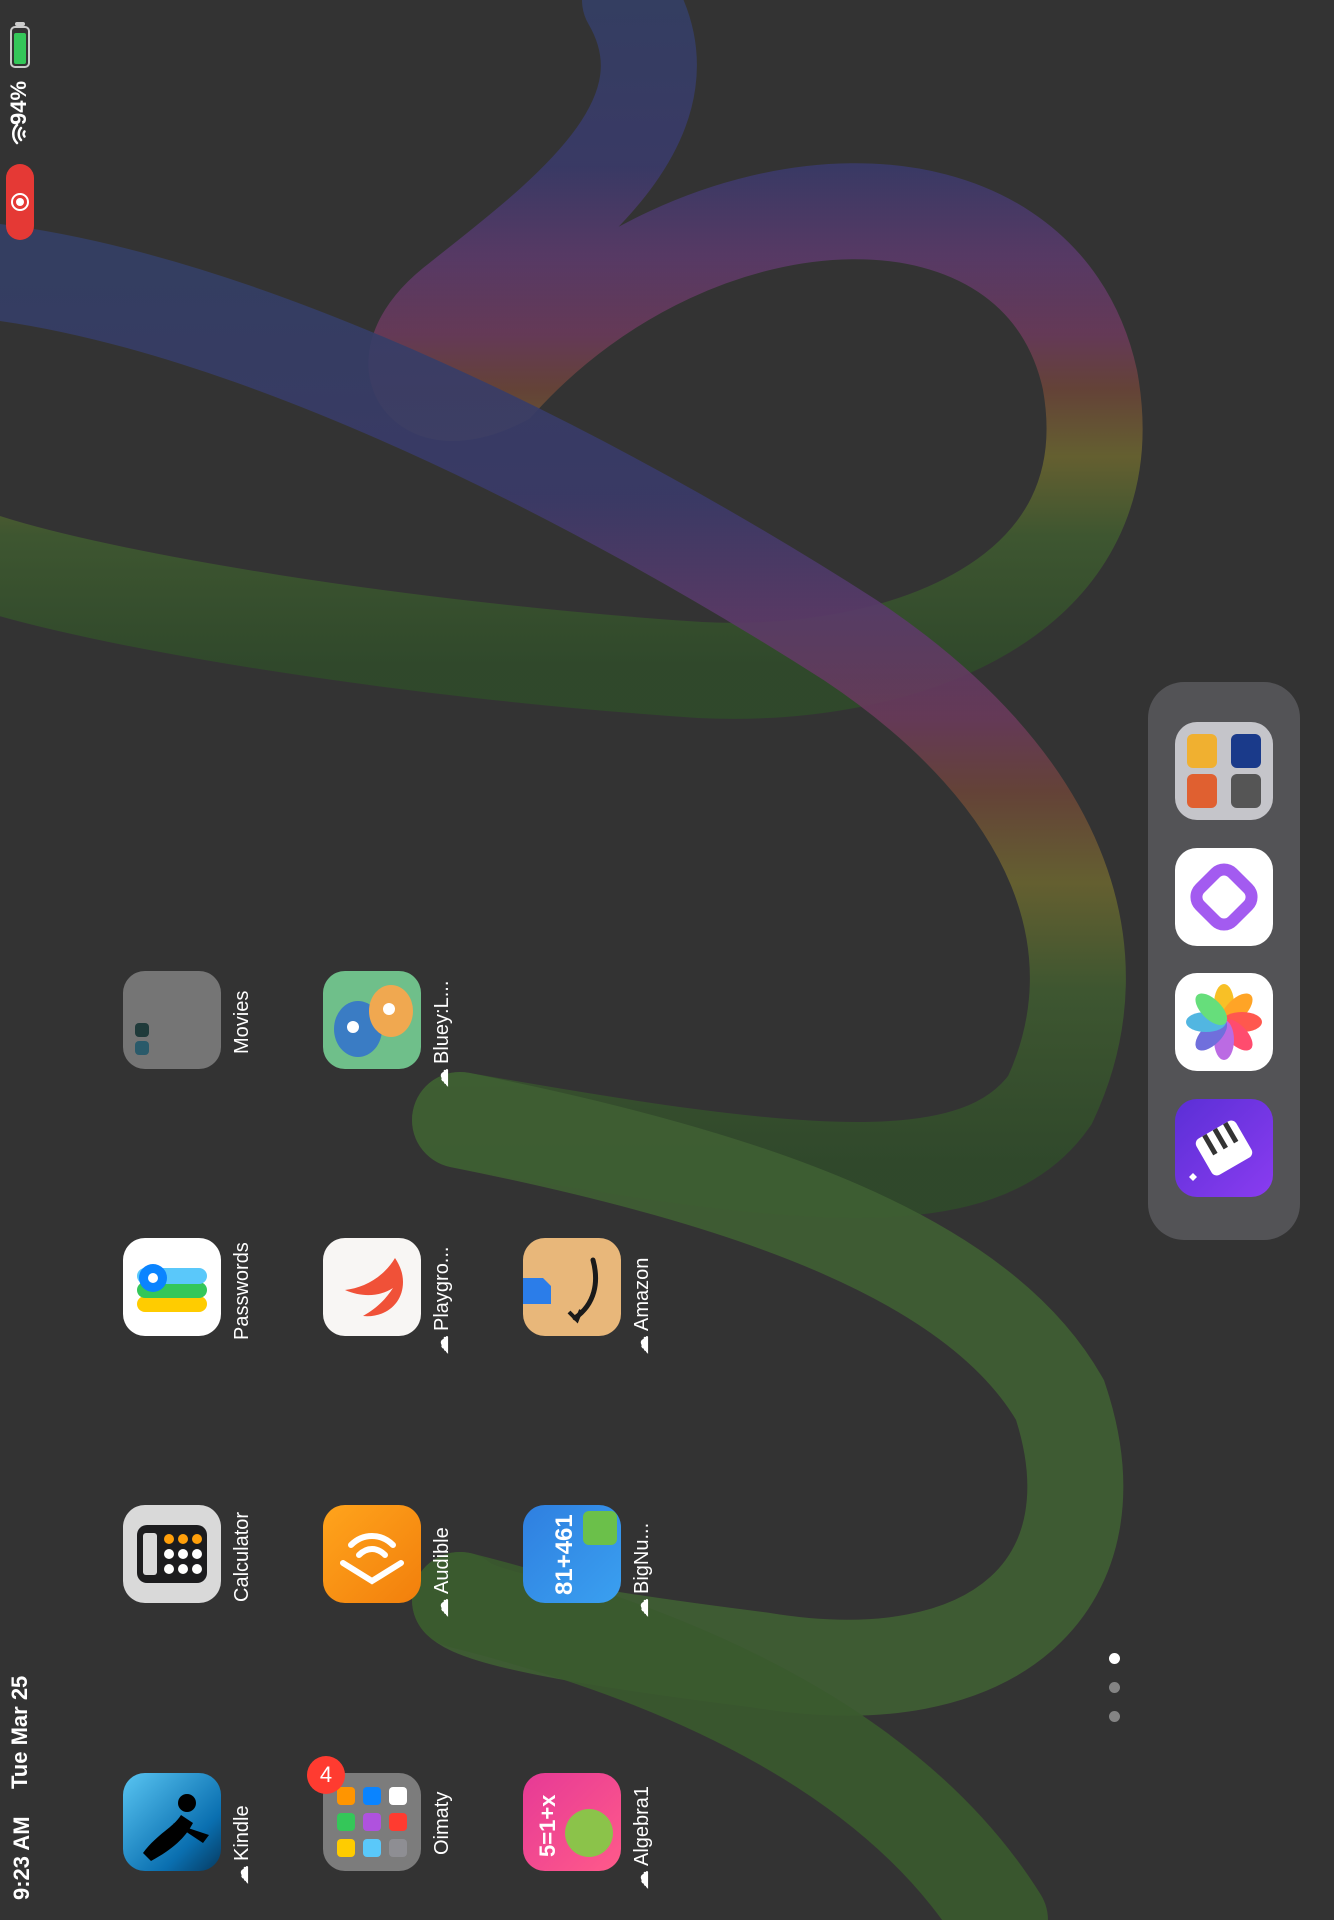  I want to click on status-date: Tue Mar 25, so click(19, 1732).